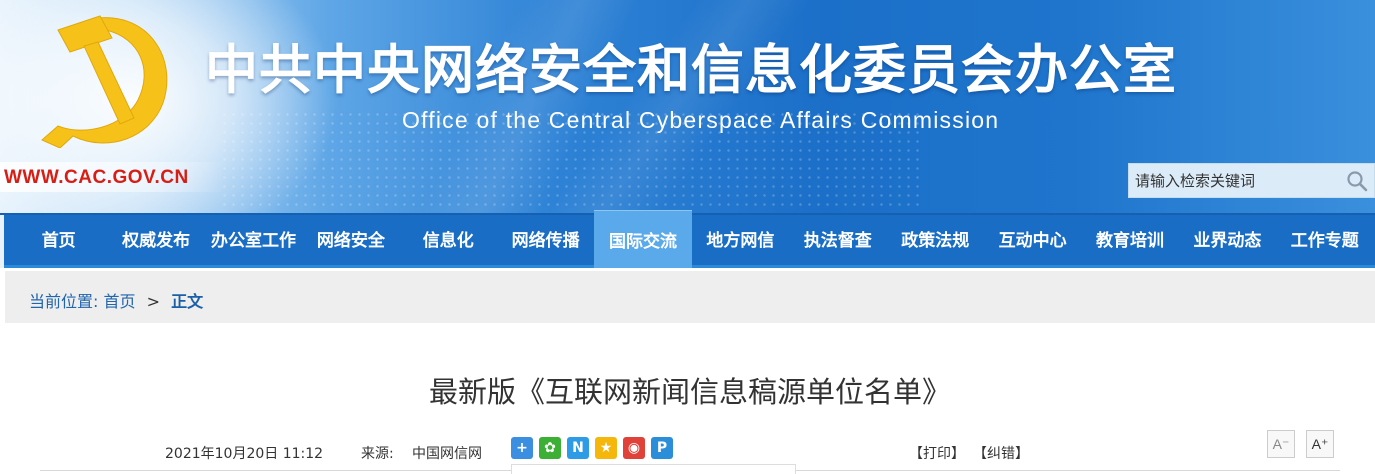 The width and height of the screenshot is (1375, 474). I want to click on breadcrumb-bar: 当前位置: 首页 > 正文, so click(690, 297).